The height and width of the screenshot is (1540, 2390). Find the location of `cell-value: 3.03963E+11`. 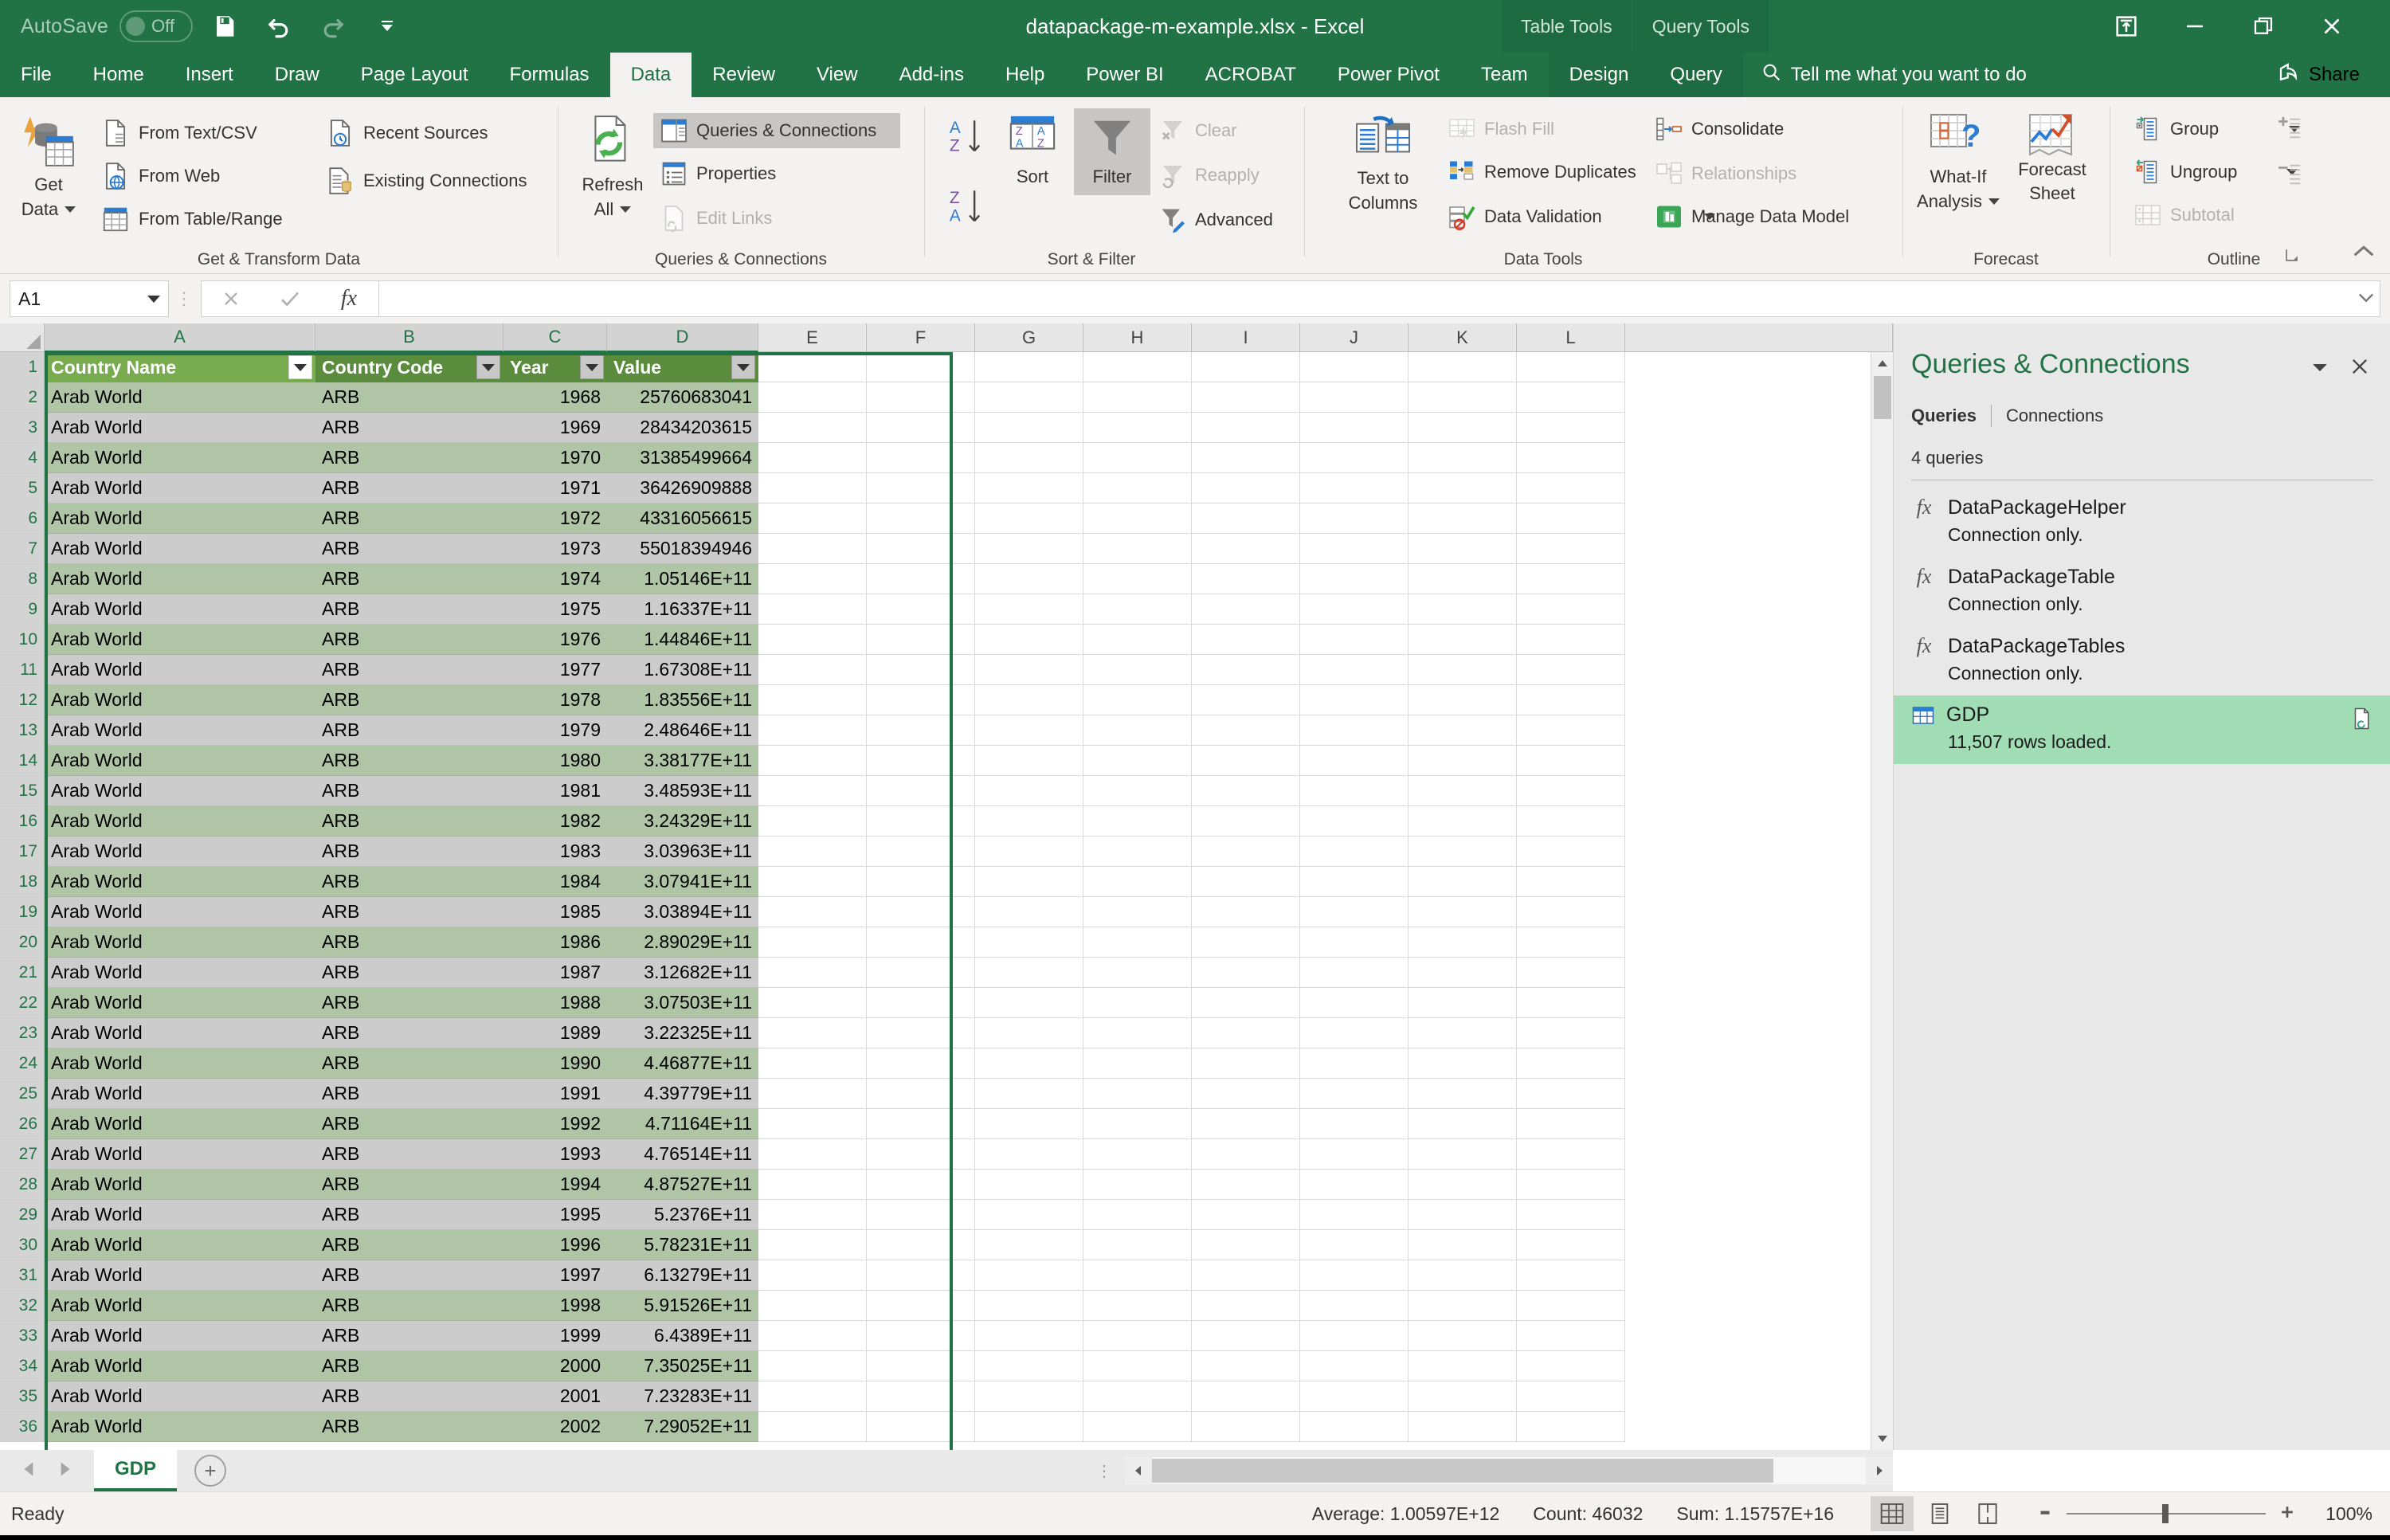

cell-value: 3.03963E+11 is located at coordinates (682, 852).